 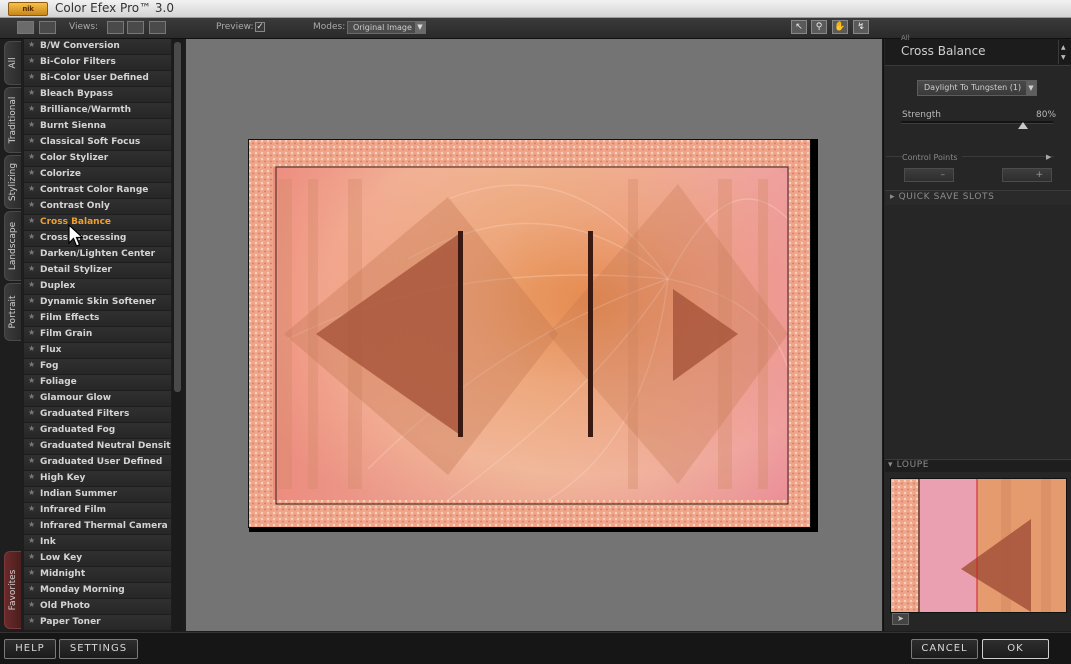 What do you see at coordinates (12, 120) in the screenshot?
I see `tab-traditional: Traditional` at bounding box center [12, 120].